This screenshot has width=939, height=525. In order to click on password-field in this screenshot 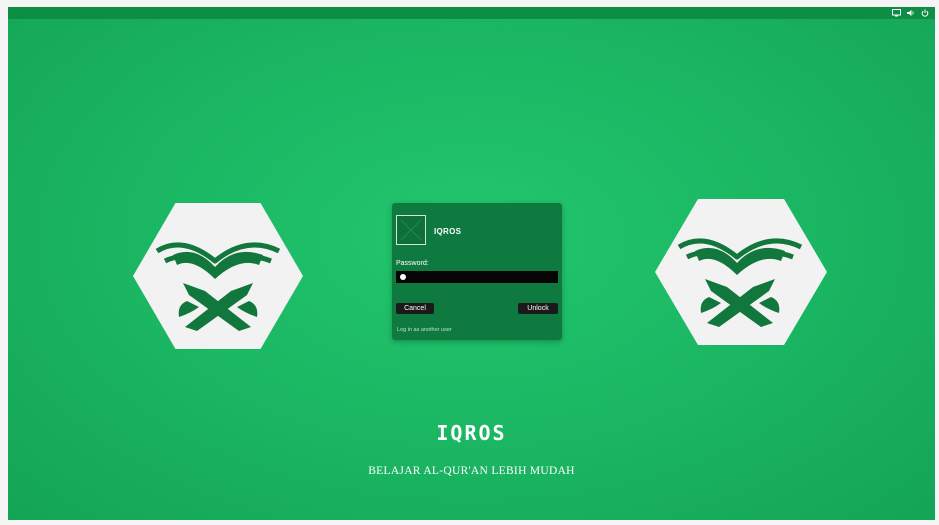, I will do `click(477, 277)`.